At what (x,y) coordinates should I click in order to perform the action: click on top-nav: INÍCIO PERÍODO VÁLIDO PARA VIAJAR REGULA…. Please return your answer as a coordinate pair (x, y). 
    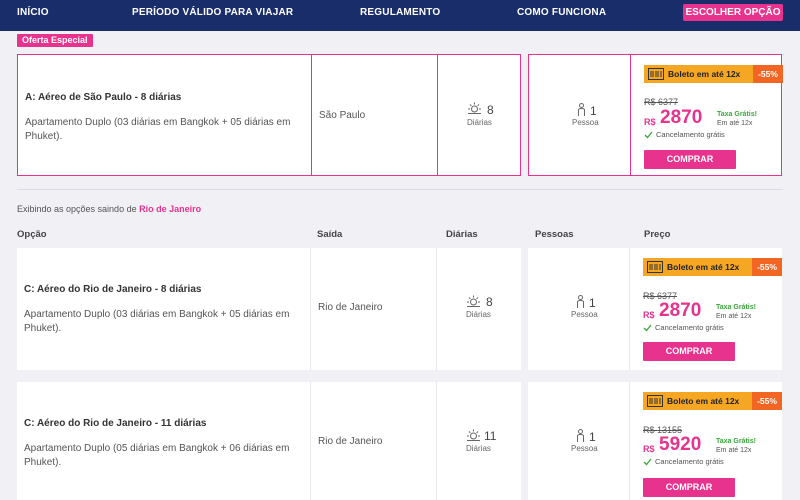
    Looking at the image, I should click on (400, 15).